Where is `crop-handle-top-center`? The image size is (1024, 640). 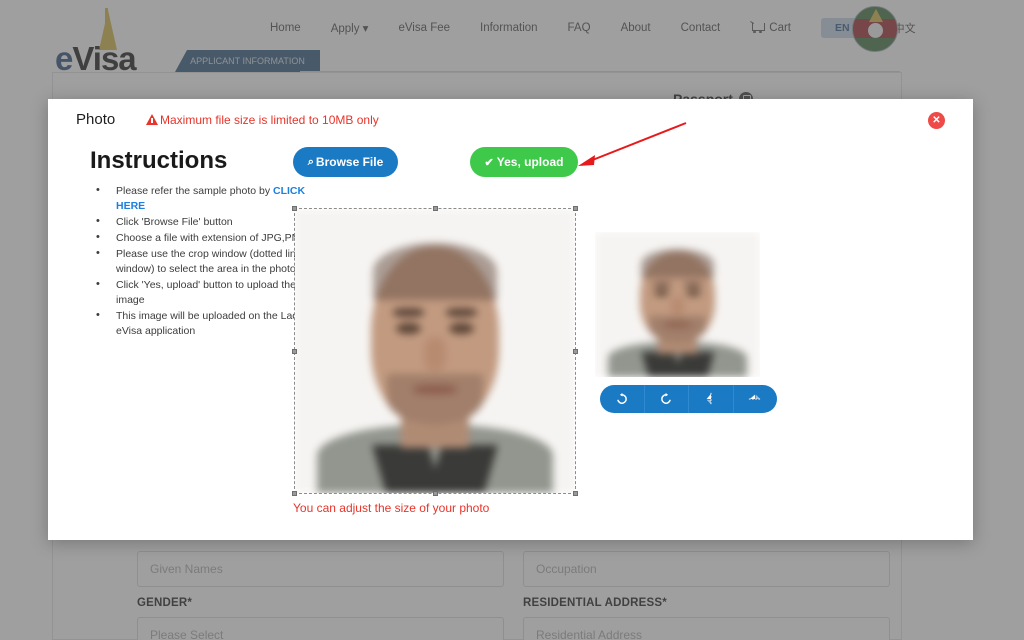 crop-handle-top-center is located at coordinates (435, 208).